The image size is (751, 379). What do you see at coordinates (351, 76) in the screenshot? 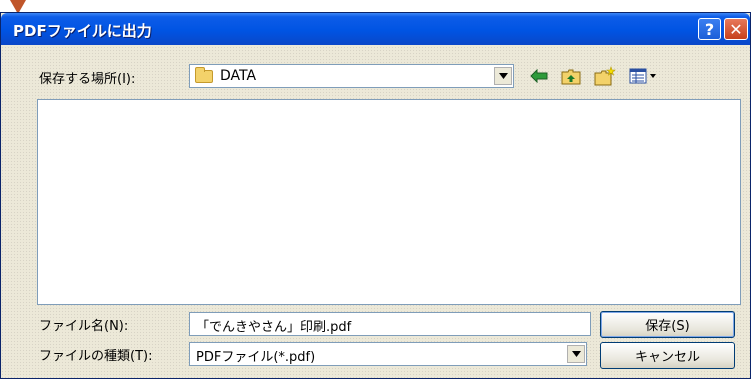
I see `location-dropdown: DATA` at bounding box center [351, 76].